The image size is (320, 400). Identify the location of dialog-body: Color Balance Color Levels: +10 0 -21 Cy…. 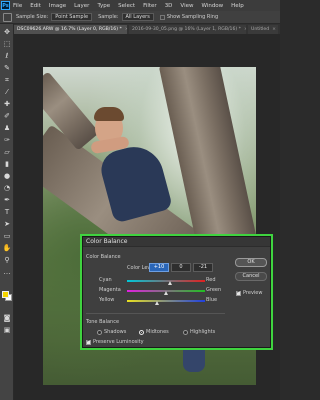
(155, 297).